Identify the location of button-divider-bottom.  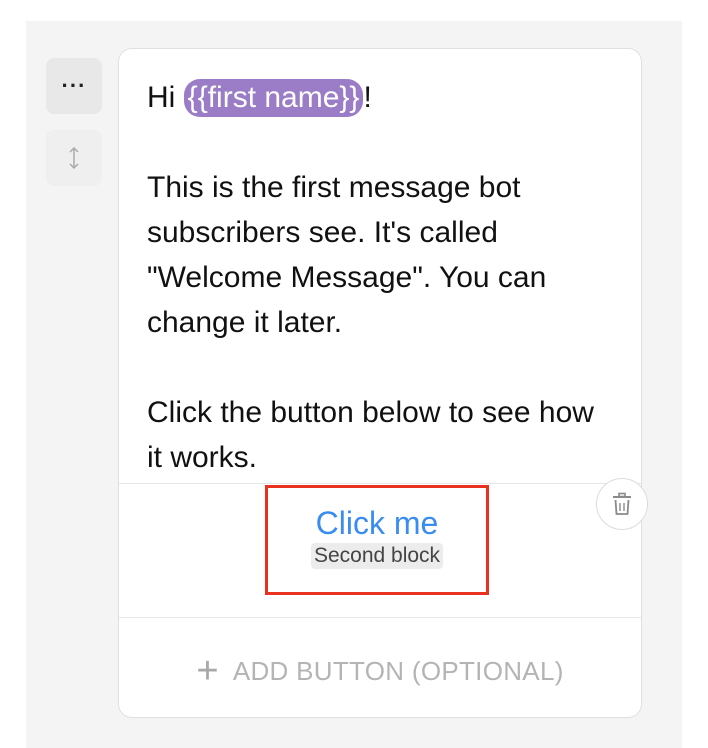
(380, 617).